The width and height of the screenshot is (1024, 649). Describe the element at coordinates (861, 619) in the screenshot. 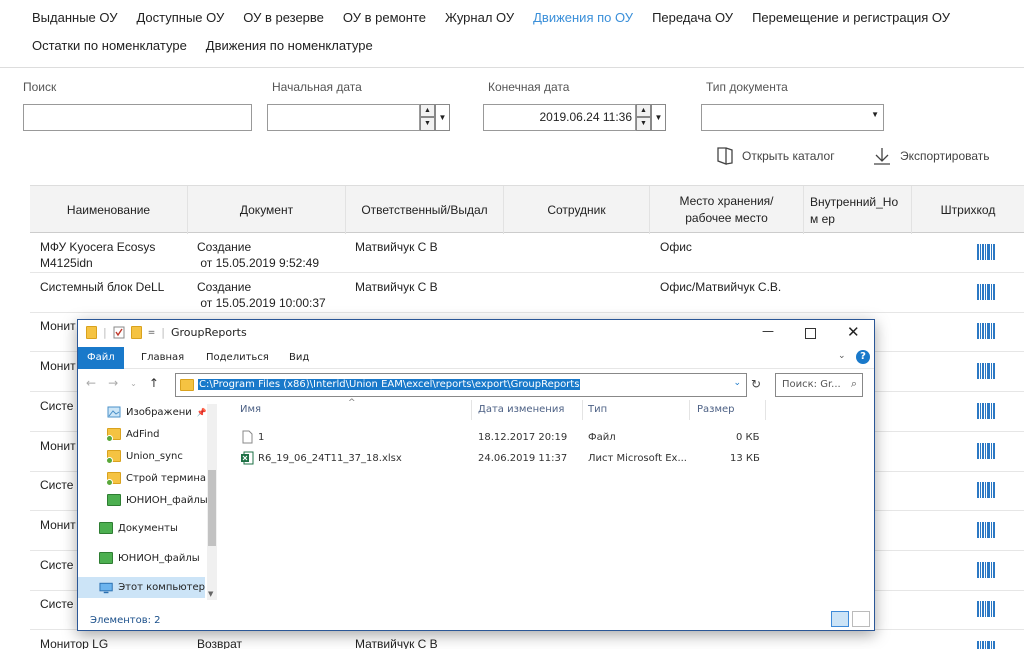

I see `large-icons-view-icon` at that location.